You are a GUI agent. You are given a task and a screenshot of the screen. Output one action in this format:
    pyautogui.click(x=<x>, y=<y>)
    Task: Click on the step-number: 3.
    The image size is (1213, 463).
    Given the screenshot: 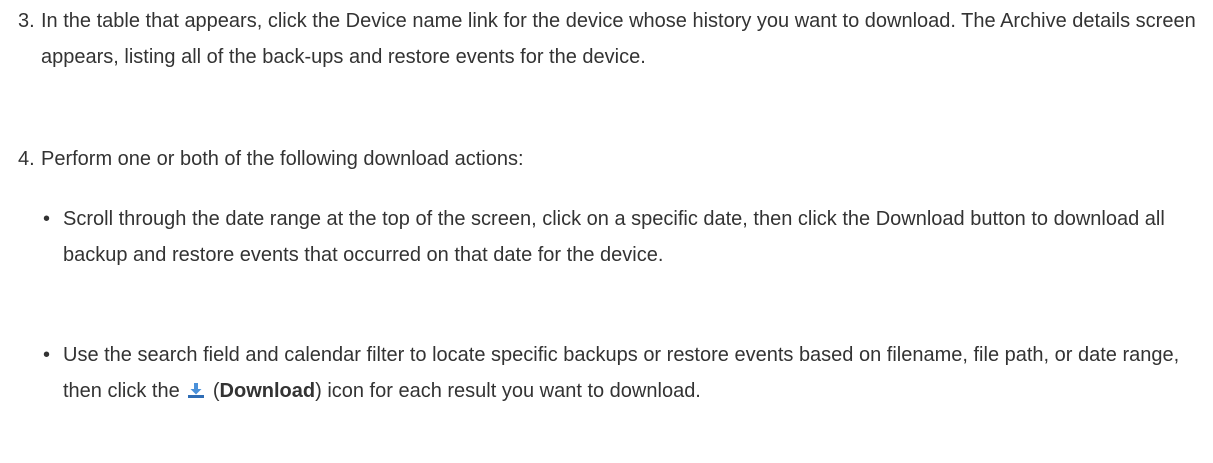 What is the action you would take?
    pyautogui.click(x=26, y=21)
    